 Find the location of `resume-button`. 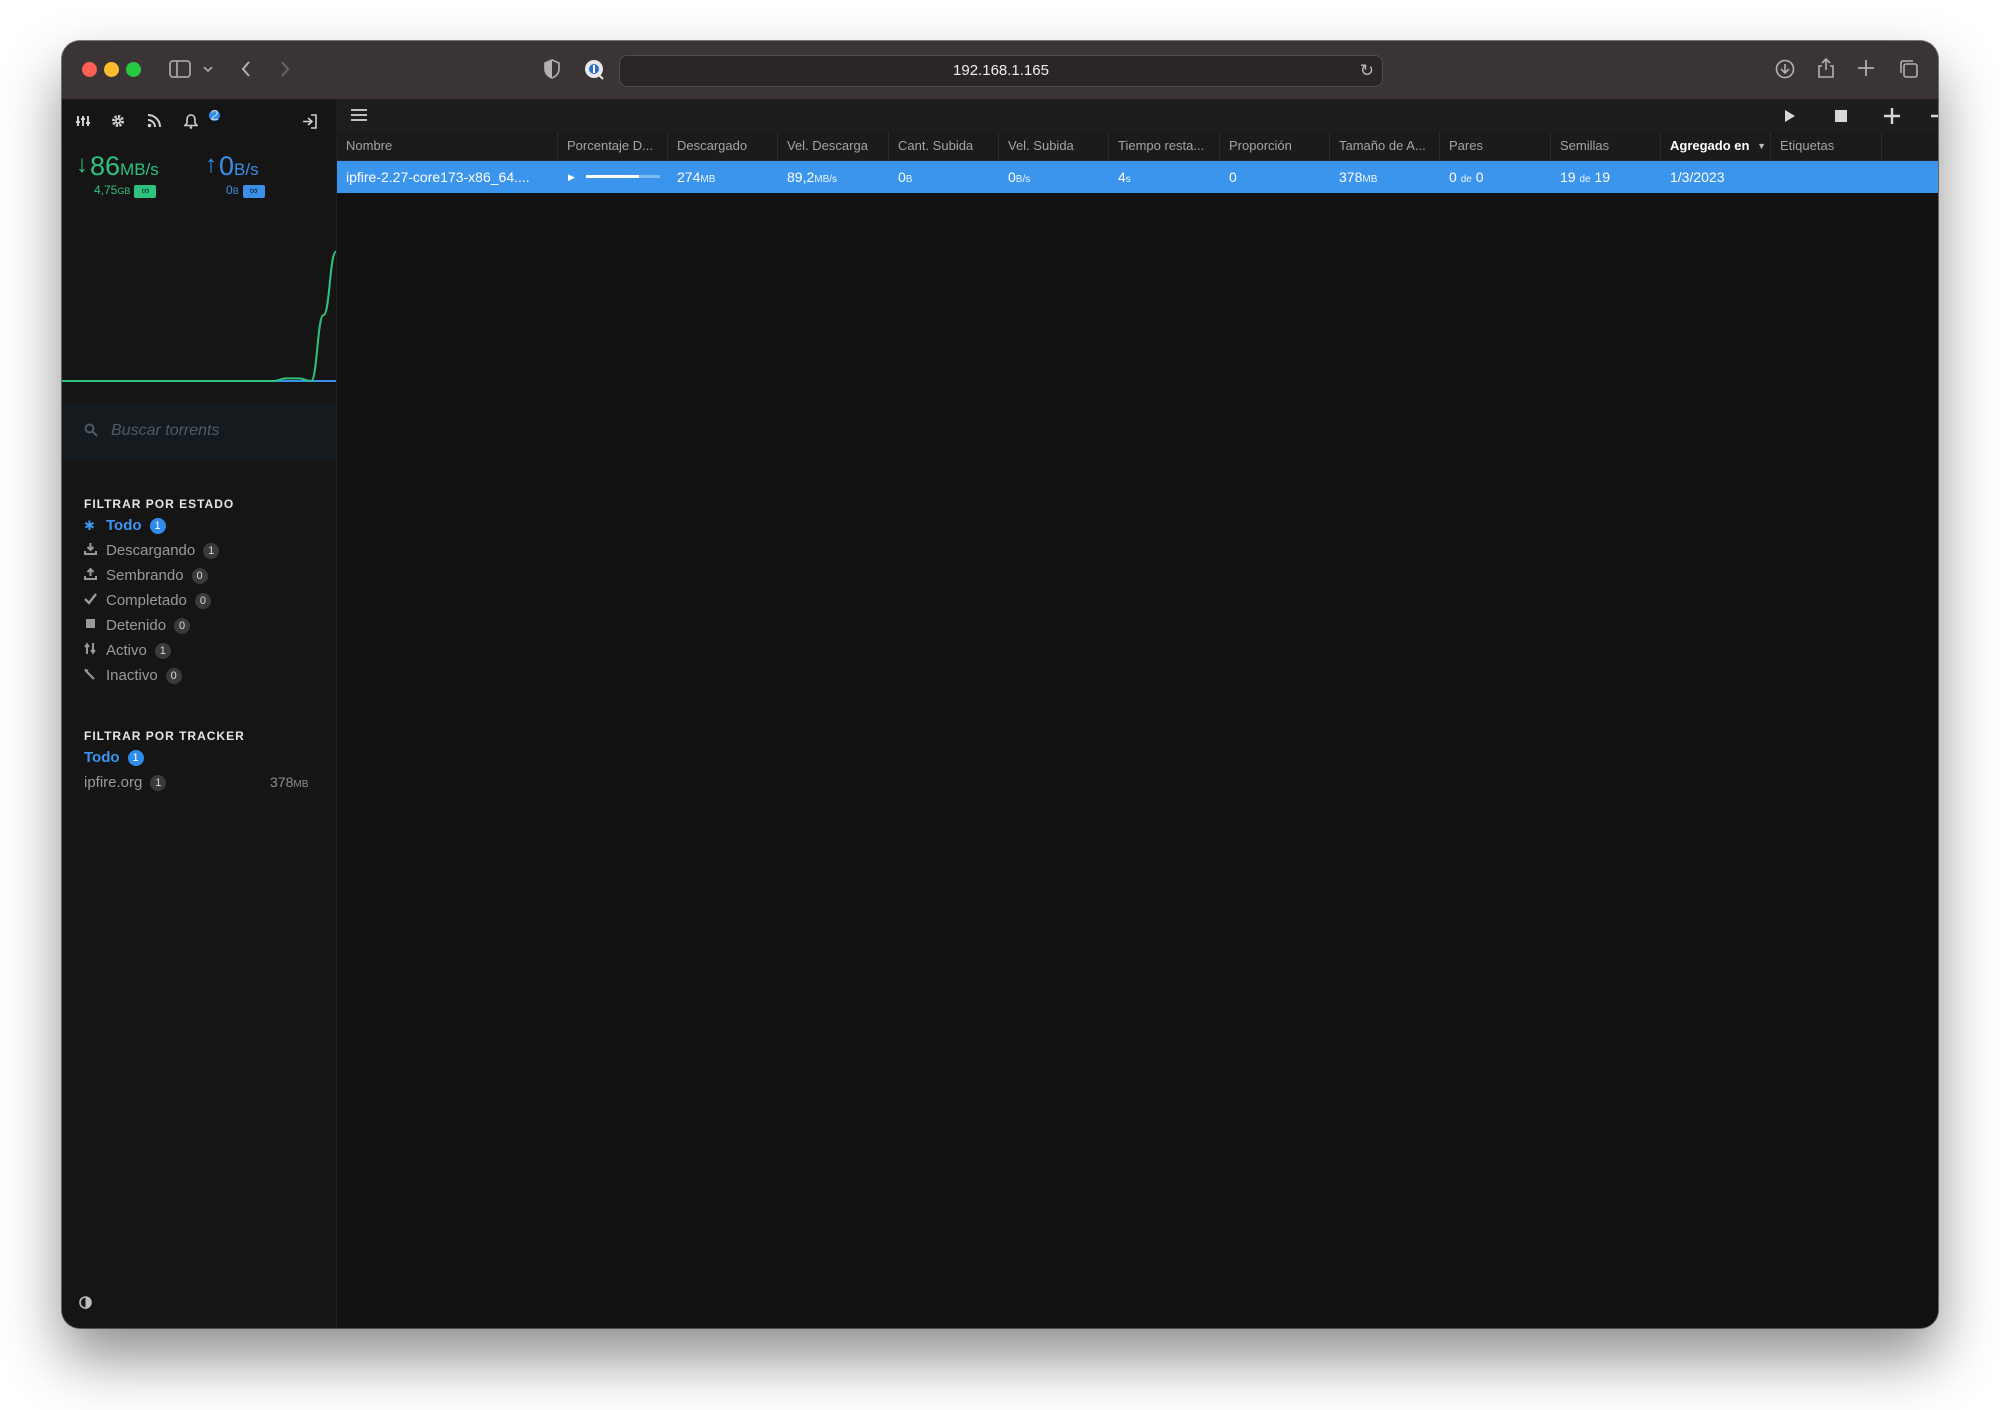

resume-button is located at coordinates (1790, 118).